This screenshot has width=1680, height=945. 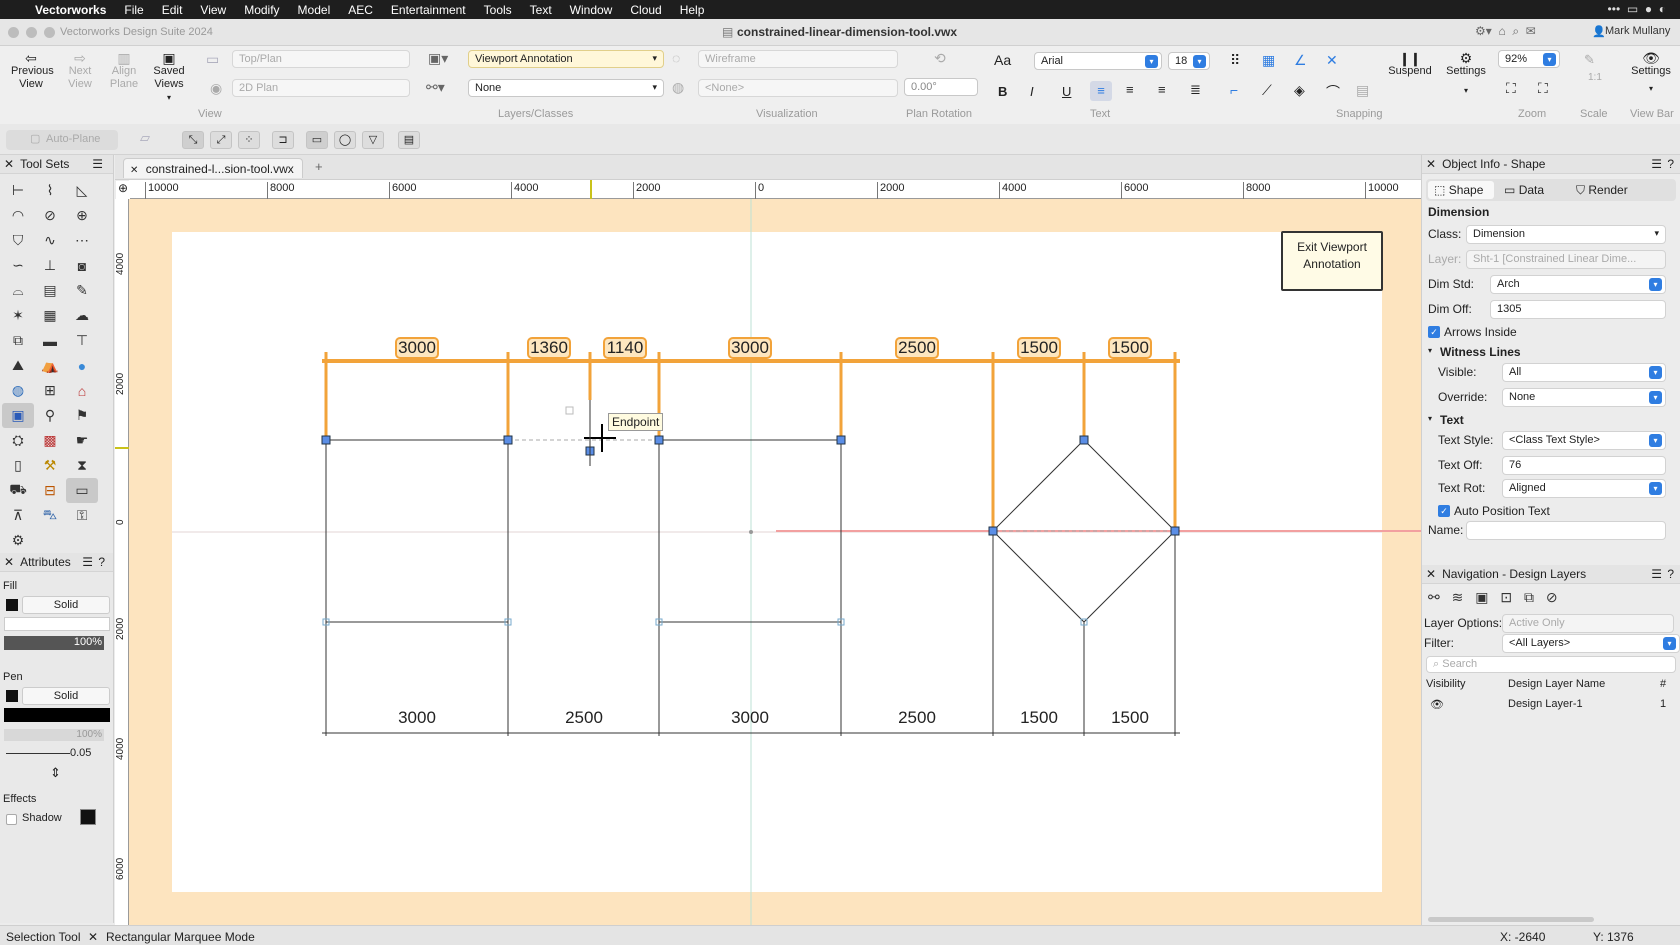 What do you see at coordinates (18, 340) in the screenshot?
I see `mirror-tool-icon: ⧉` at bounding box center [18, 340].